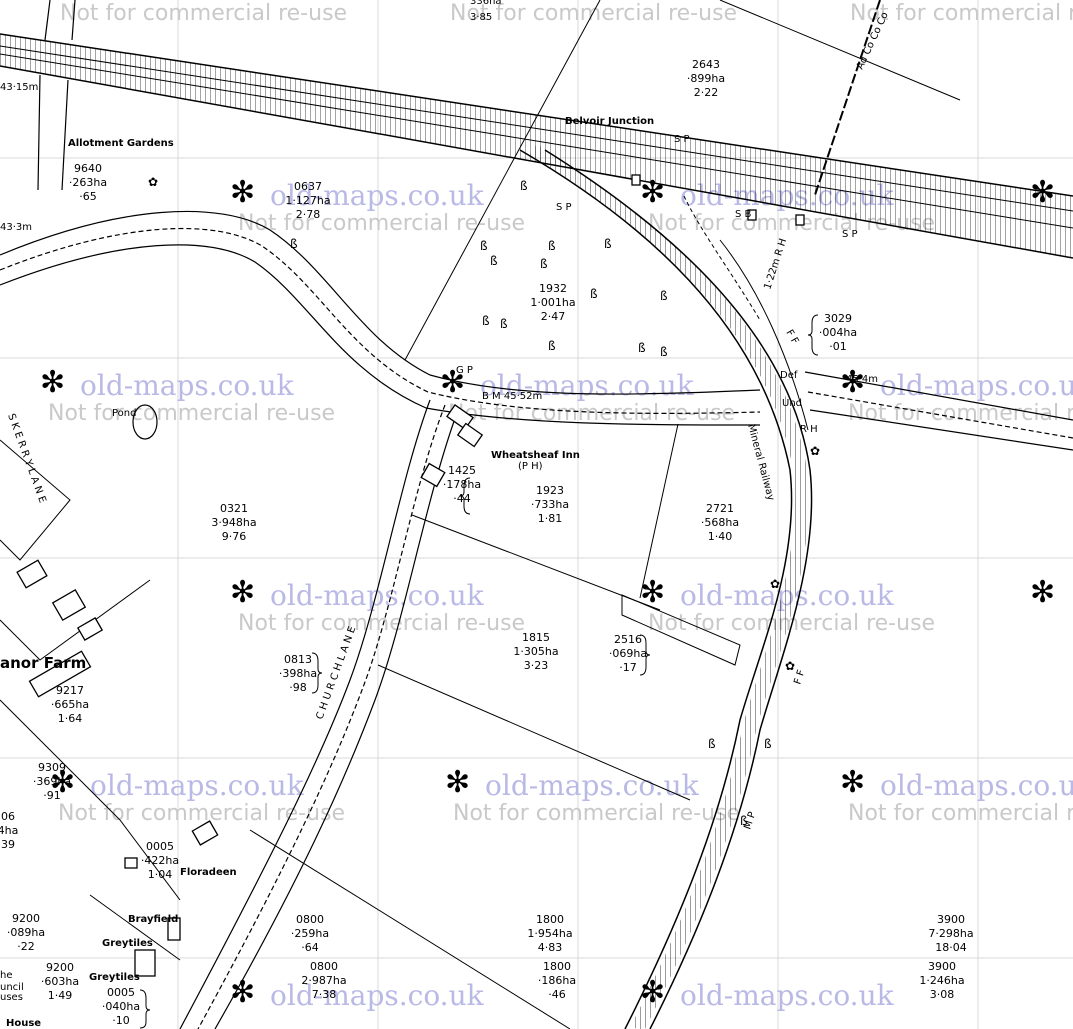 Image resolution: width=1073 pixels, height=1029 pixels. I want to click on parcel-label: 0005·040ha·10, so click(121, 1006).